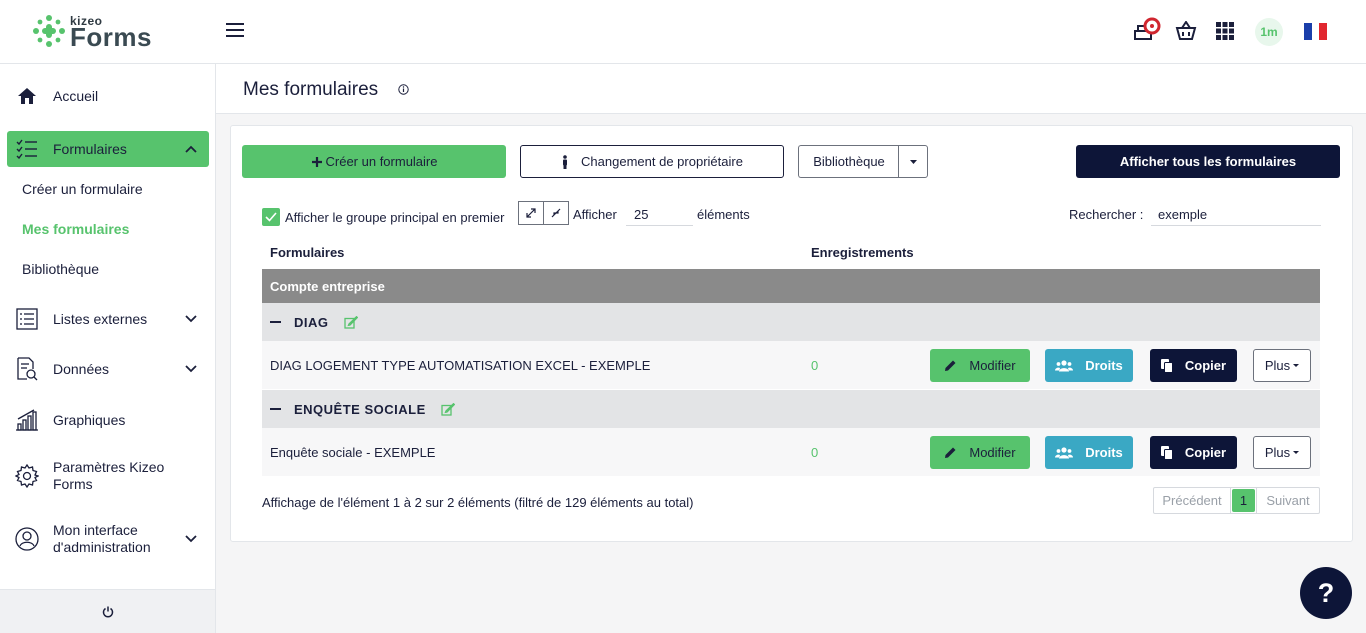 This screenshot has width=1366, height=633. I want to click on show-all-forms-label: Afficher tous les formulaires, so click(1208, 161).